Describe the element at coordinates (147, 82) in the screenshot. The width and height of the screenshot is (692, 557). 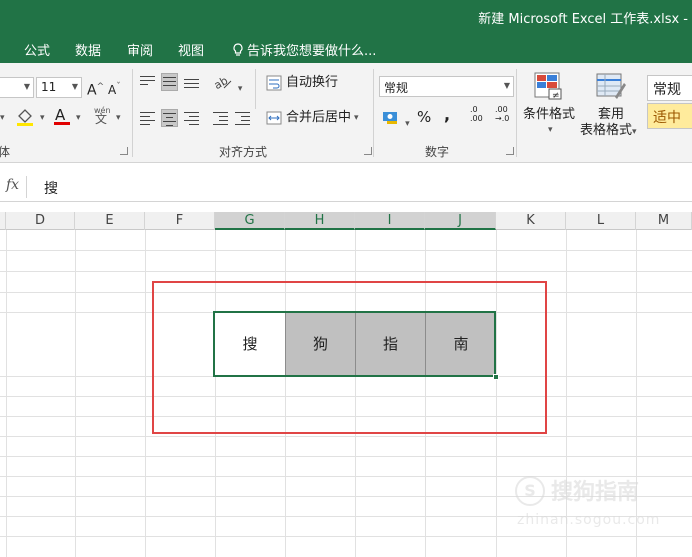
I see `align-top-icon` at that location.